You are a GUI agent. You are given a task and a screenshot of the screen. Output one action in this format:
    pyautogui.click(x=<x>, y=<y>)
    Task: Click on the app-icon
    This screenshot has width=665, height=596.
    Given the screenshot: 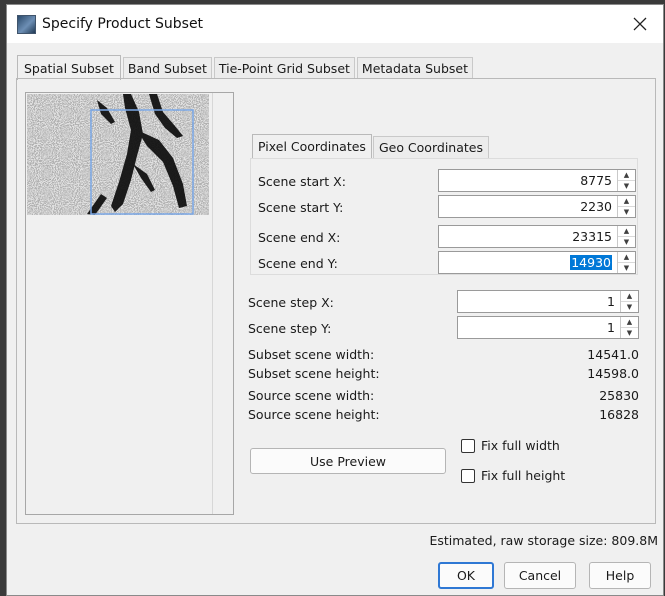 What is the action you would take?
    pyautogui.click(x=26, y=24)
    